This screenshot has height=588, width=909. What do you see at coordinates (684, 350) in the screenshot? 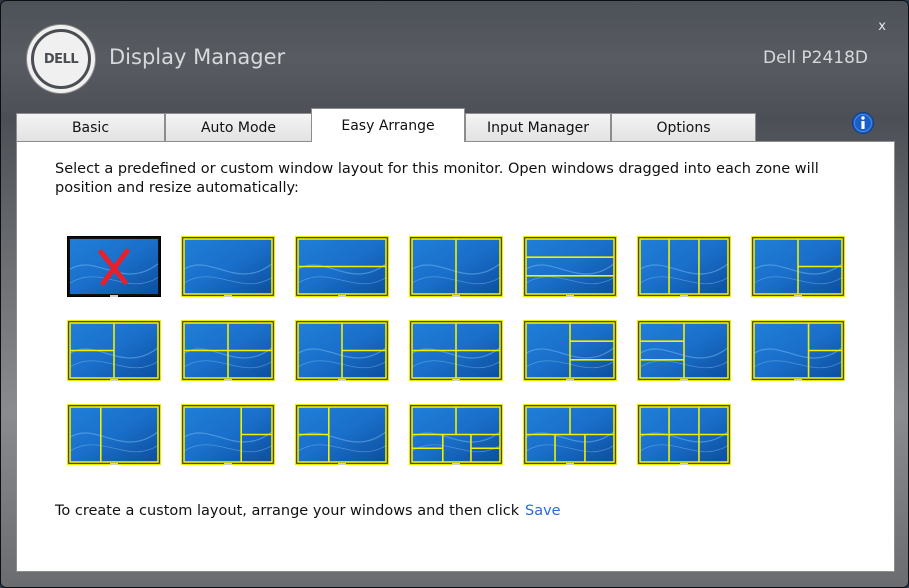
I see `layout-three-rows-plus-right` at bounding box center [684, 350].